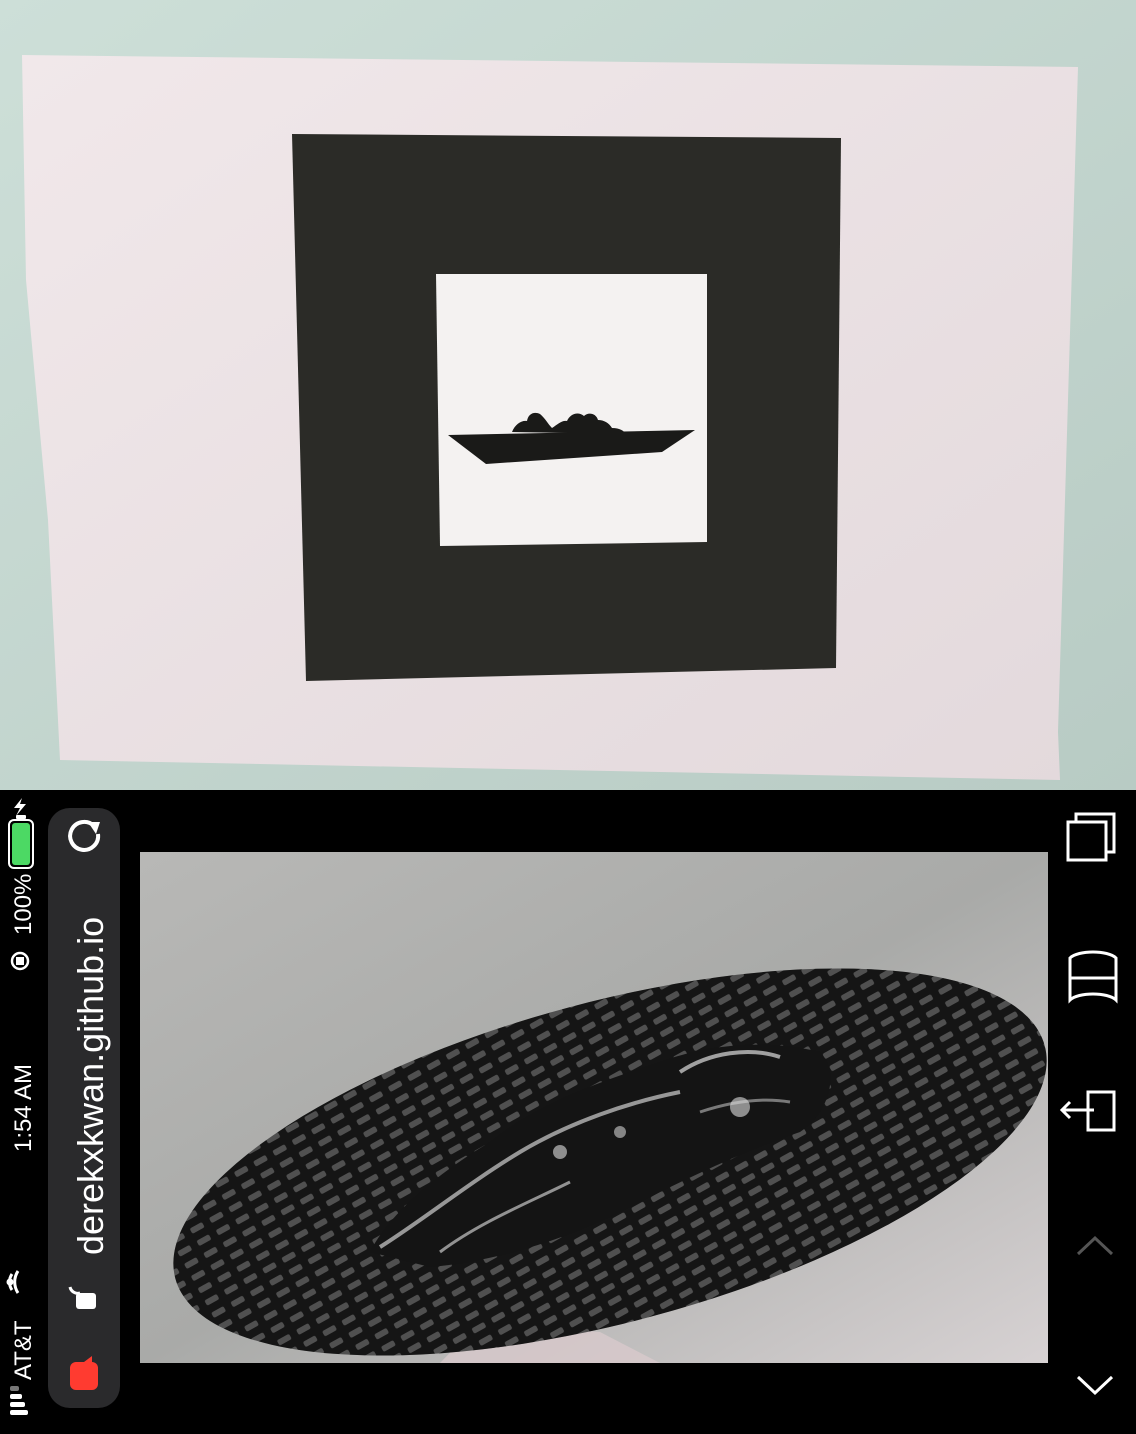 Image resolution: width=1136 pixels, height=1434 pixels. What do you see at coordinates (1093, 977) in the screenshot?
I see `bookmarks-icon` at bounding box center [1093, 977].